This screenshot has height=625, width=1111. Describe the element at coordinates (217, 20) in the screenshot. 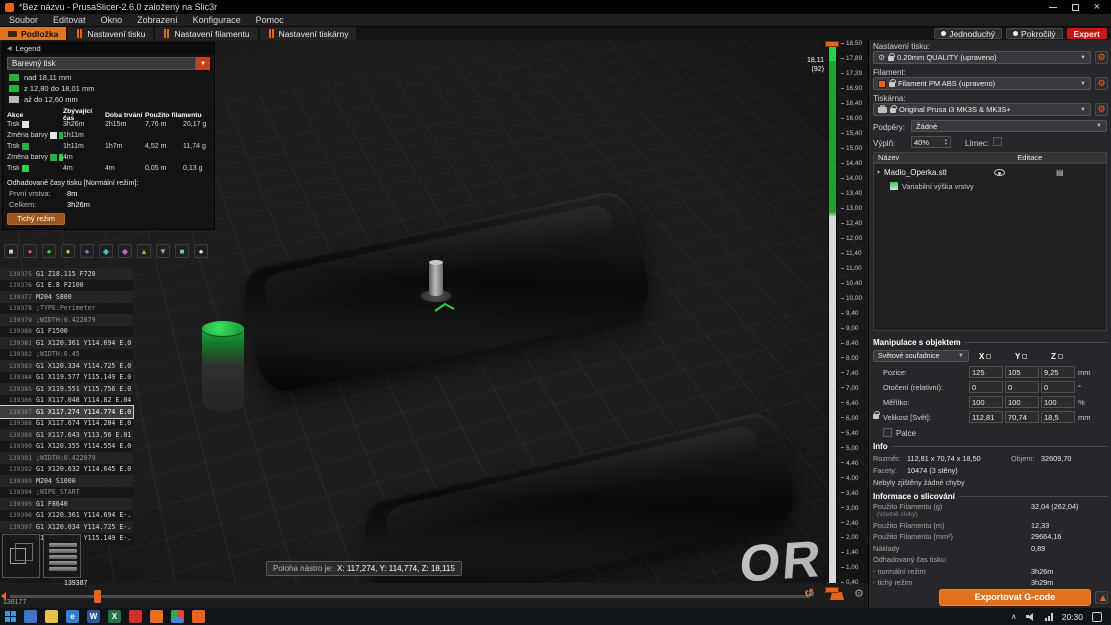

I see `menu-item: Konfigurace` at that location.